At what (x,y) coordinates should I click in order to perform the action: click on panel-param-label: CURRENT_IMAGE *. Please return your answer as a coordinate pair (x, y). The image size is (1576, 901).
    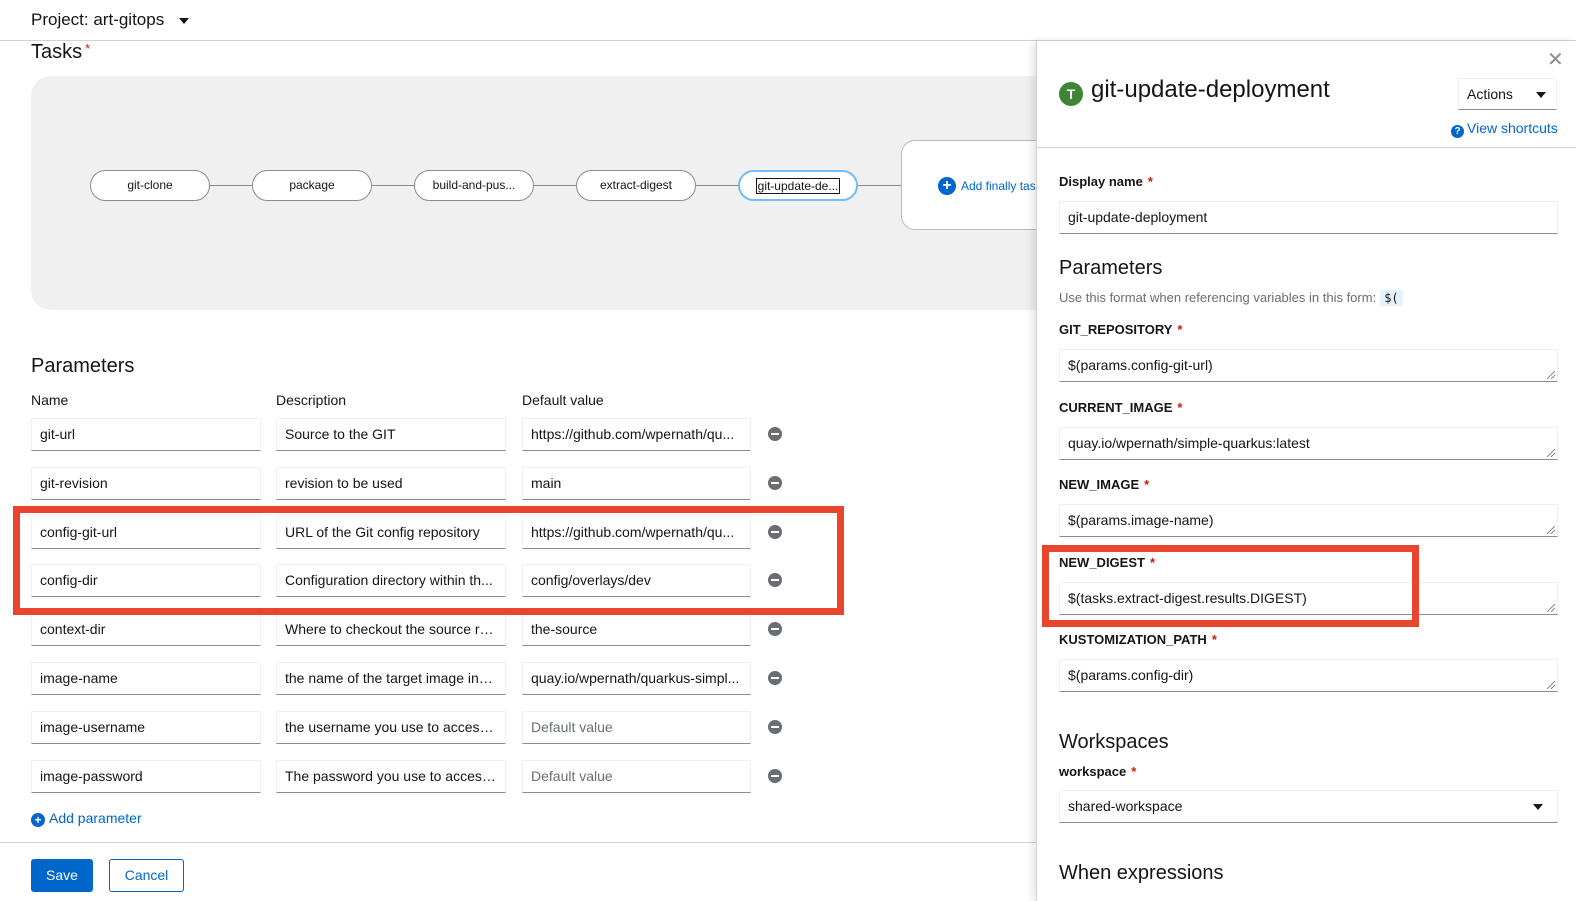
    Looking at the image, I should click on (1121, 407).